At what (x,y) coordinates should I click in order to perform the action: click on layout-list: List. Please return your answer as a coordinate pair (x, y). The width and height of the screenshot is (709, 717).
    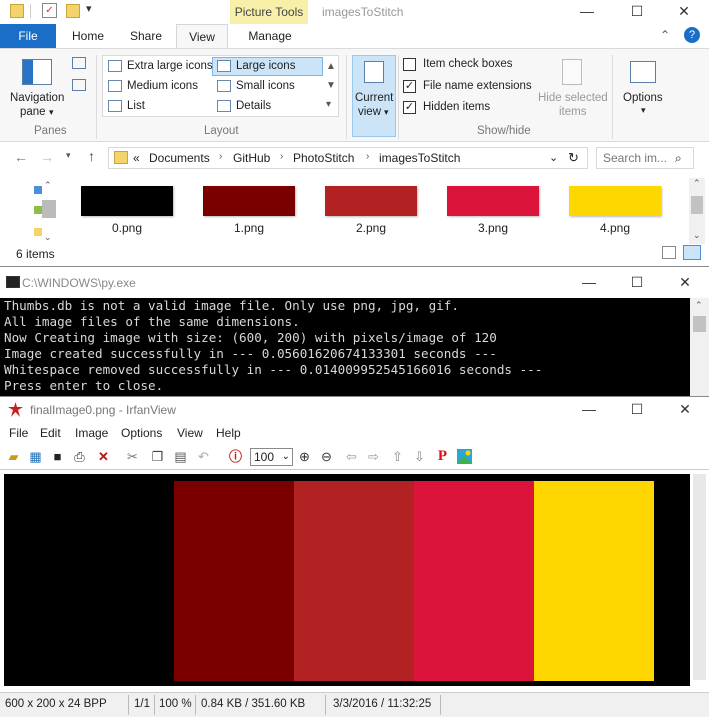
    Looking at the image, I should click on (136, 106).